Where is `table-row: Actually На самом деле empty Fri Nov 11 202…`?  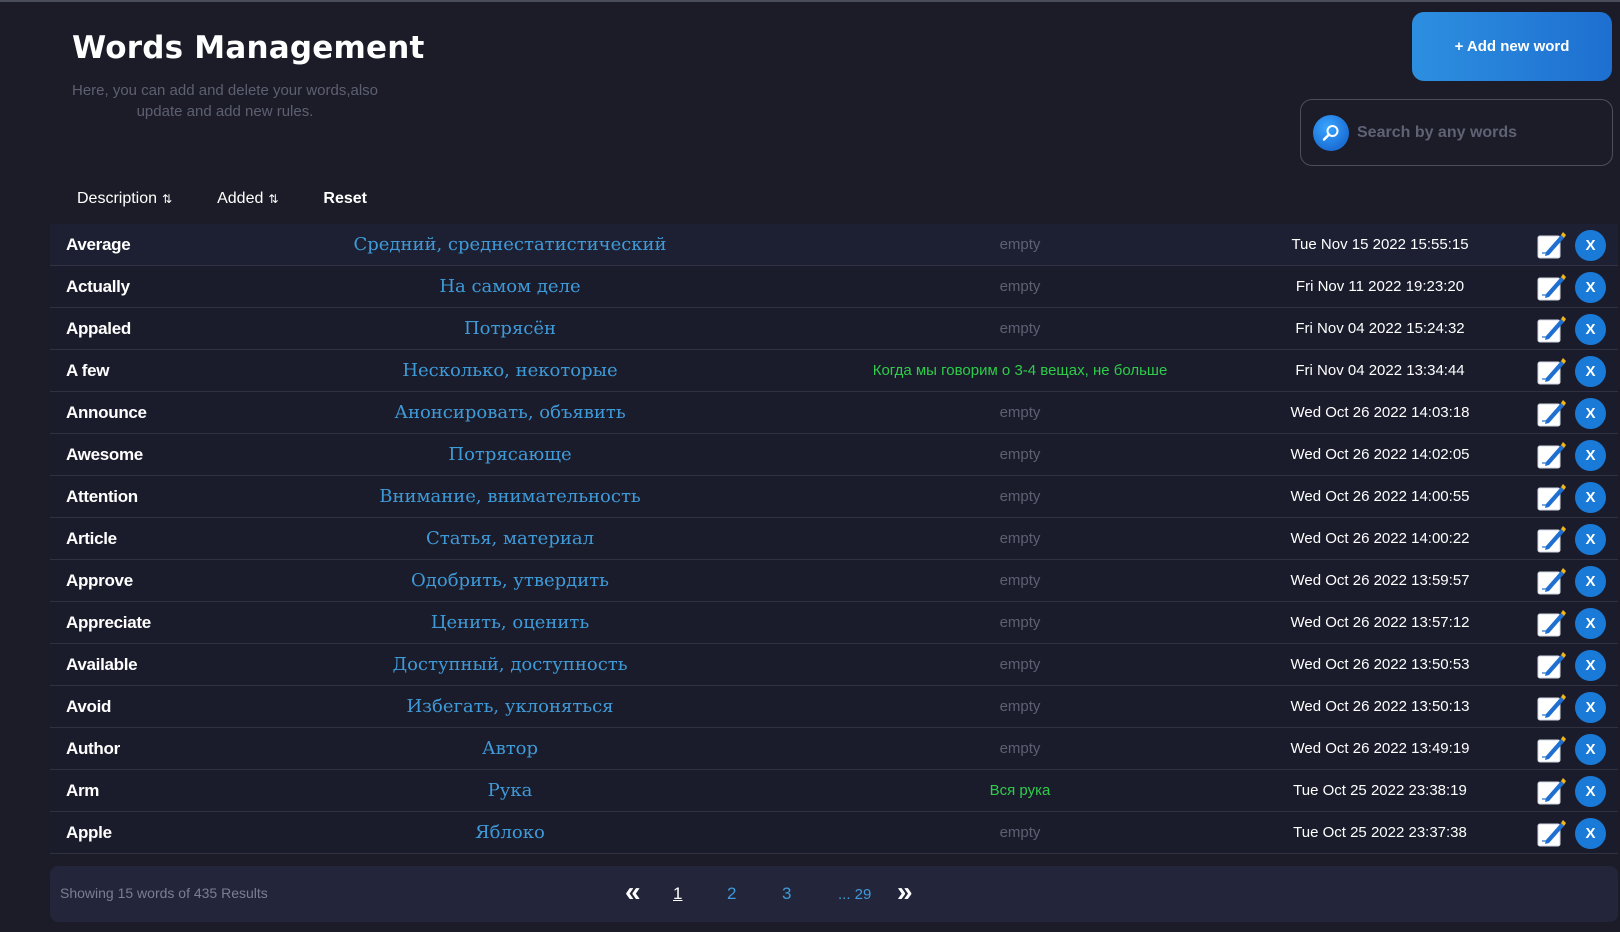 table-row: Actually На самом деле empty Fri Nov 11 202… is located at coordinates (834, 287).